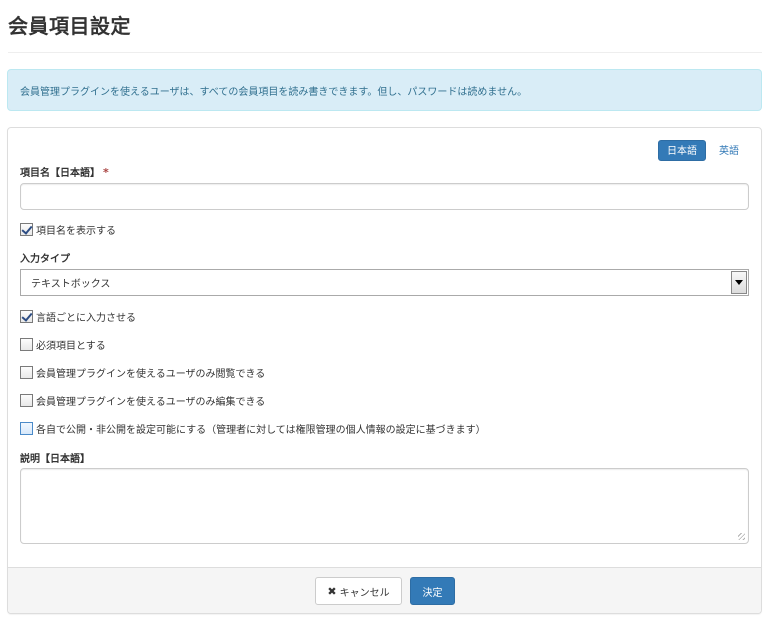  I want to click on item-name-label: 項目名【日本語】 *, so click(64, 171).